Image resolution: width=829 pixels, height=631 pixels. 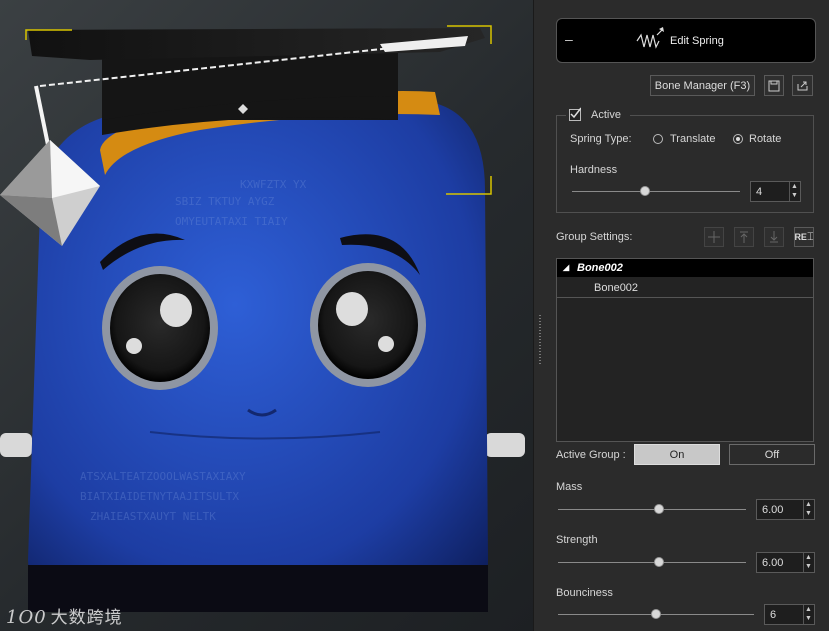 What do you see at coordinates (505, 445) in the screenshot?
I see `right-arm` at bounding box center [505, 445].